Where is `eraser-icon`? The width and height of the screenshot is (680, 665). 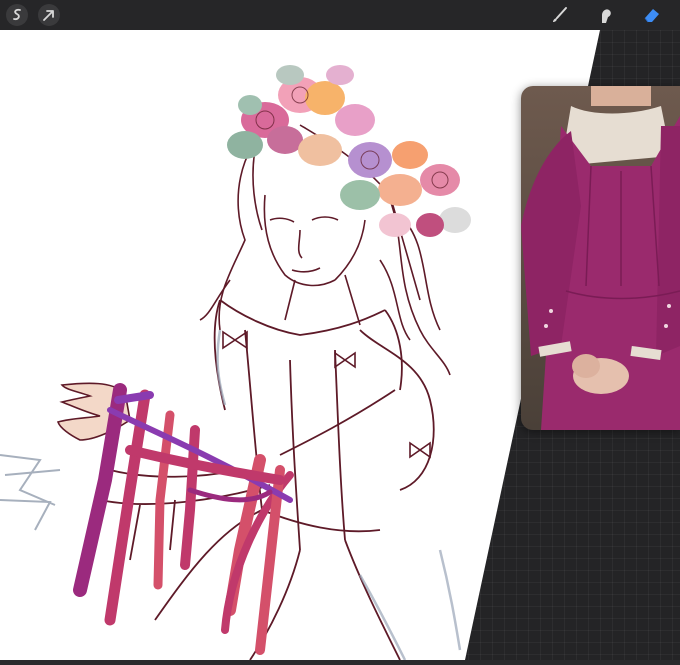 eraser-icon is located at coordinates (651, 16).